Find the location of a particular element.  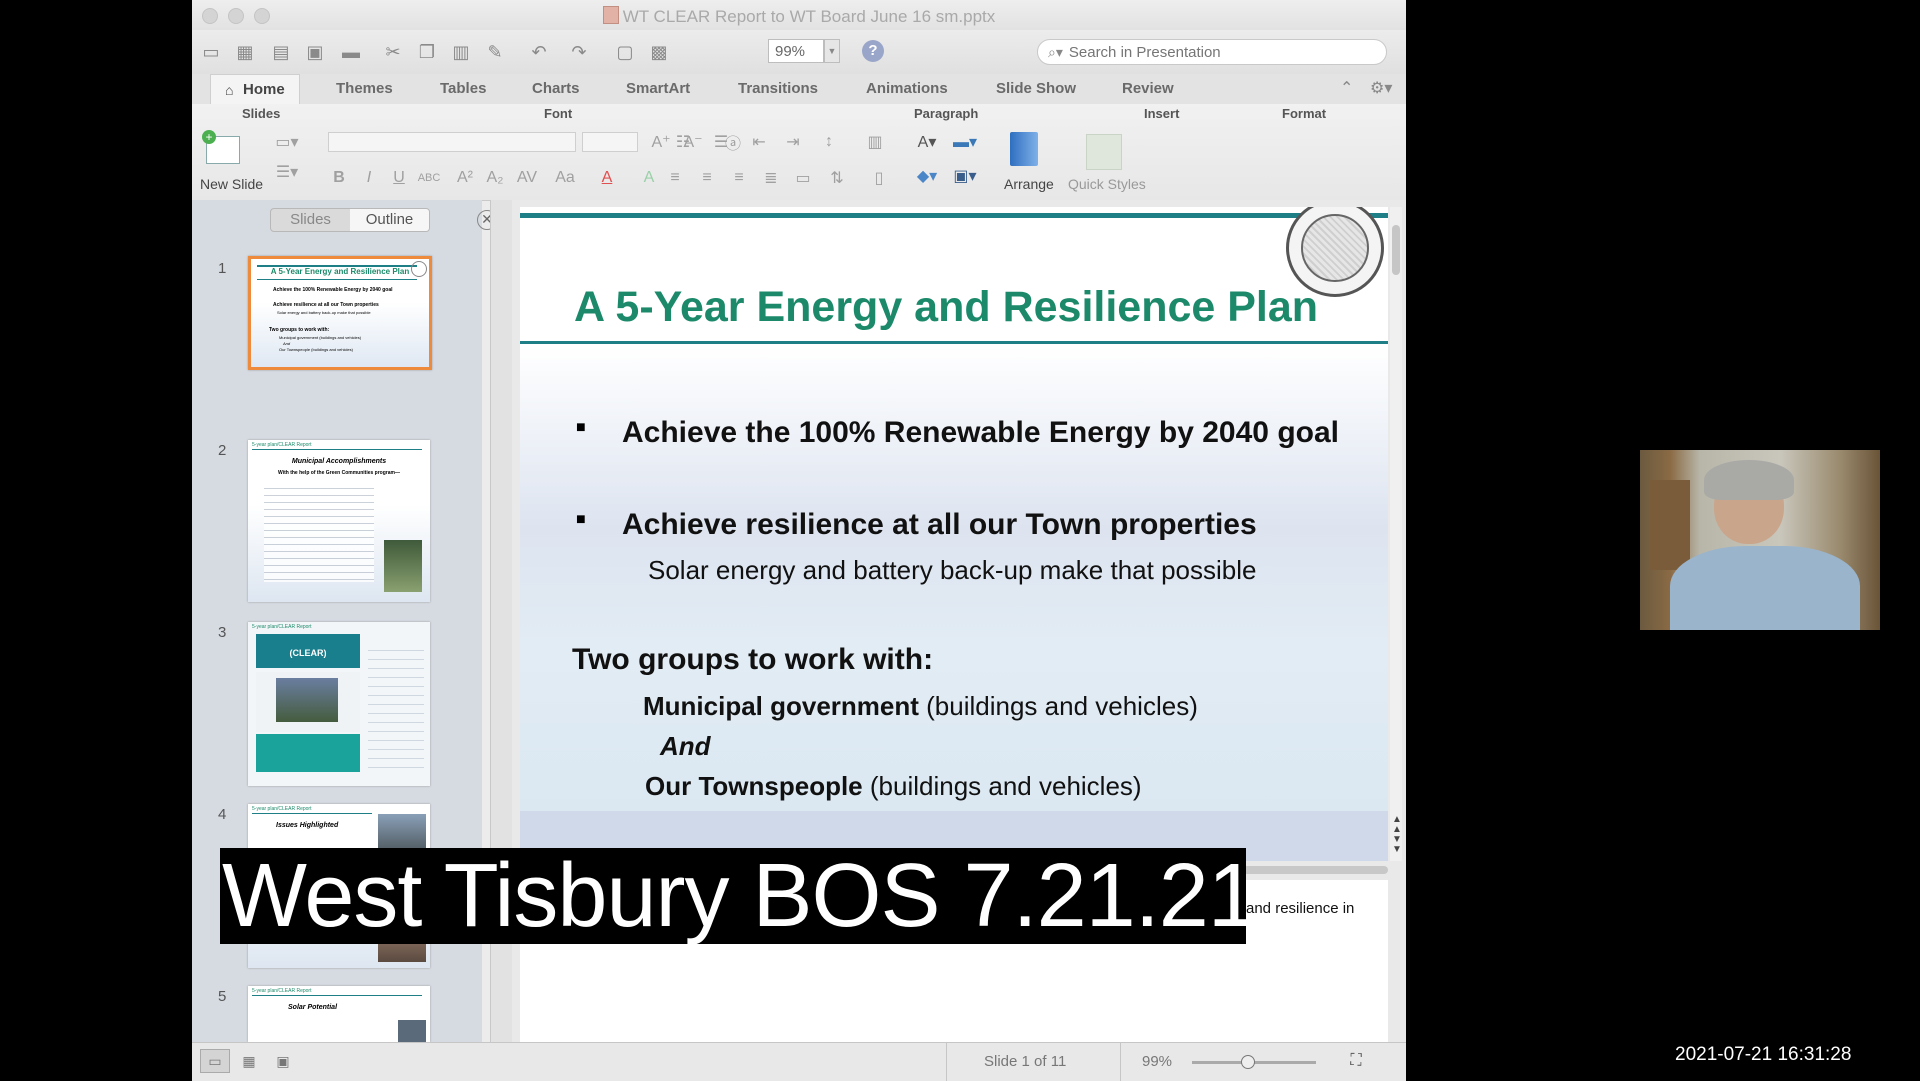

search-icon: ⌕▾ is located at coordinates (1055, 51).